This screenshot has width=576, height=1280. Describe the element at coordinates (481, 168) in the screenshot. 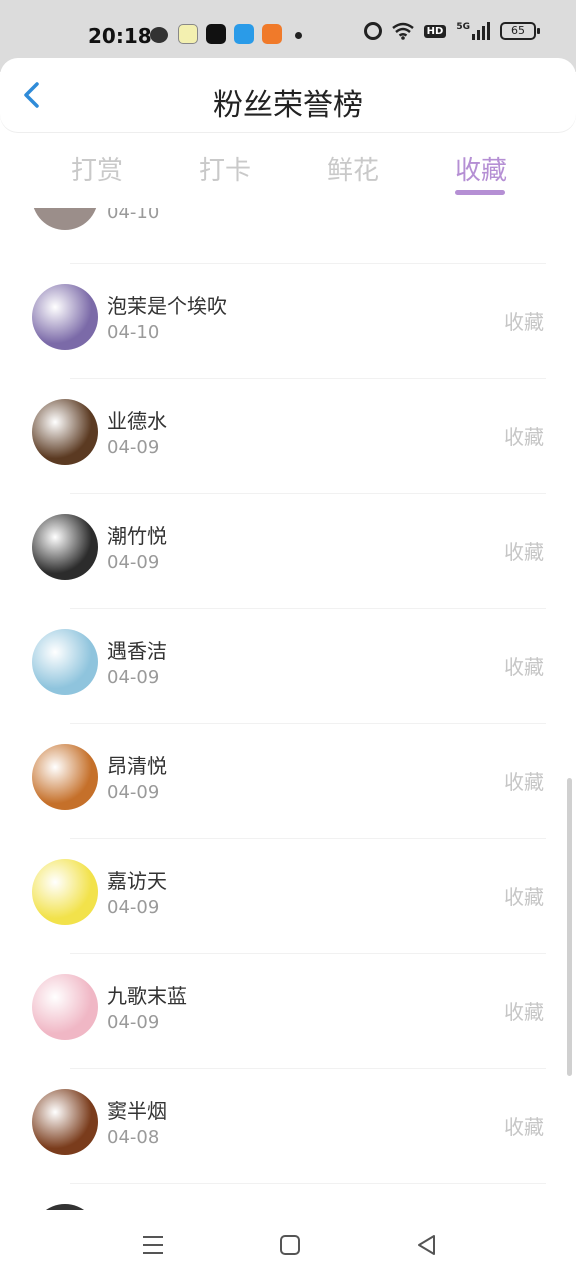

I see `tab-favorites: 收藏` at that location.